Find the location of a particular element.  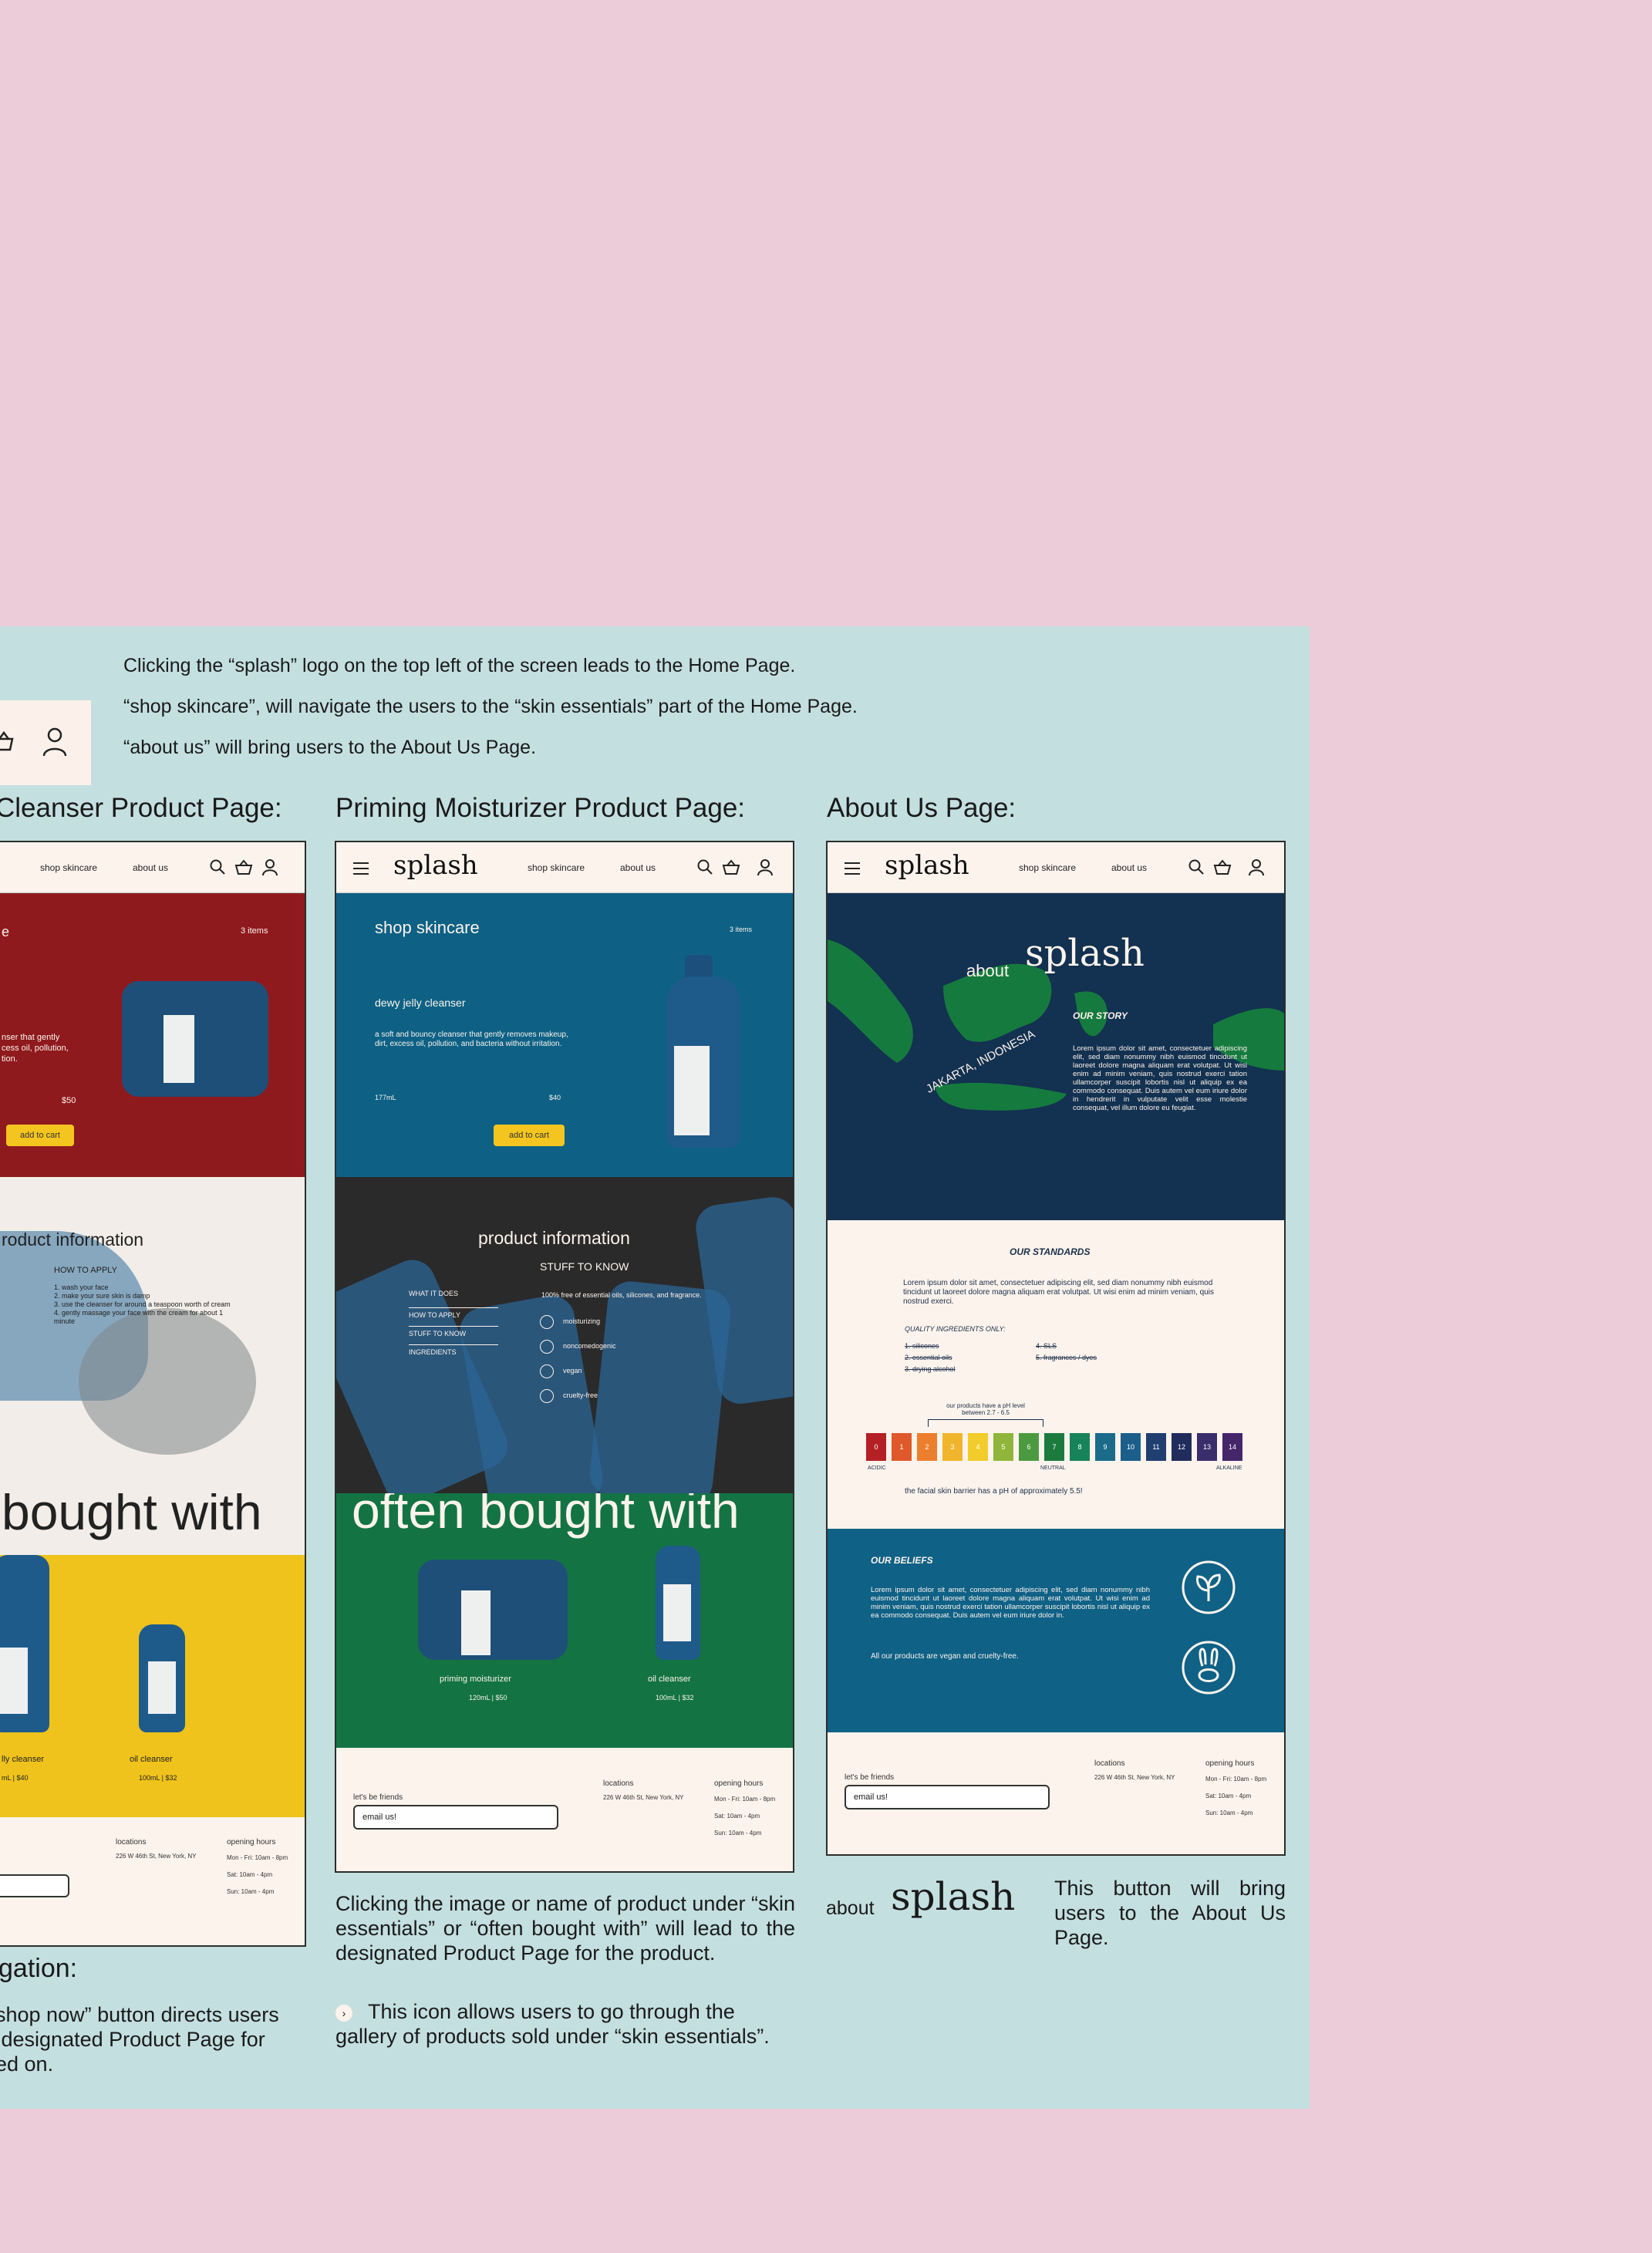

about-button-logo: splash is located at coordinates (954, 1896).